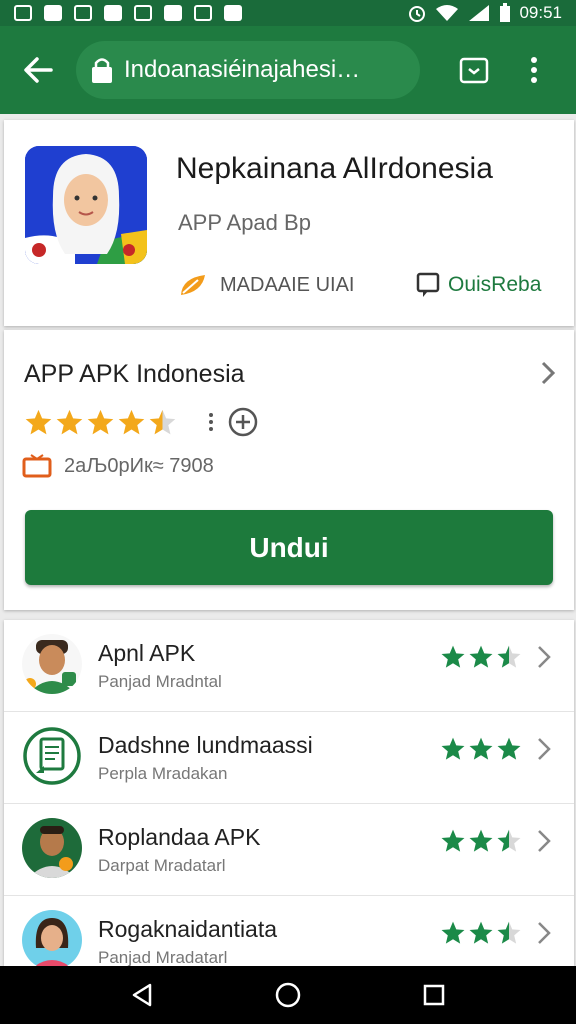  What do you see at coordinates (540, 12) in the screenshot?
I see `clock: 09:51` at bounding box center [540, 12].